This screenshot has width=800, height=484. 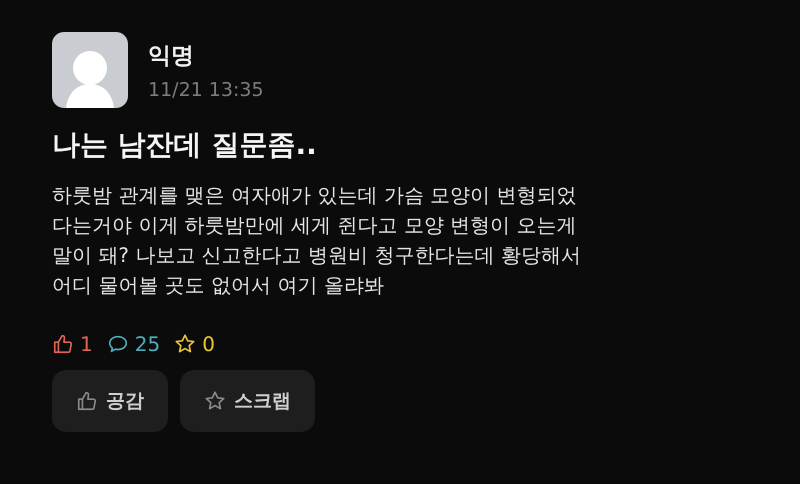 What do you see at coordinates (86, 344) in the screenshot?
I see `count: 1` at bounding box center [86, 344].